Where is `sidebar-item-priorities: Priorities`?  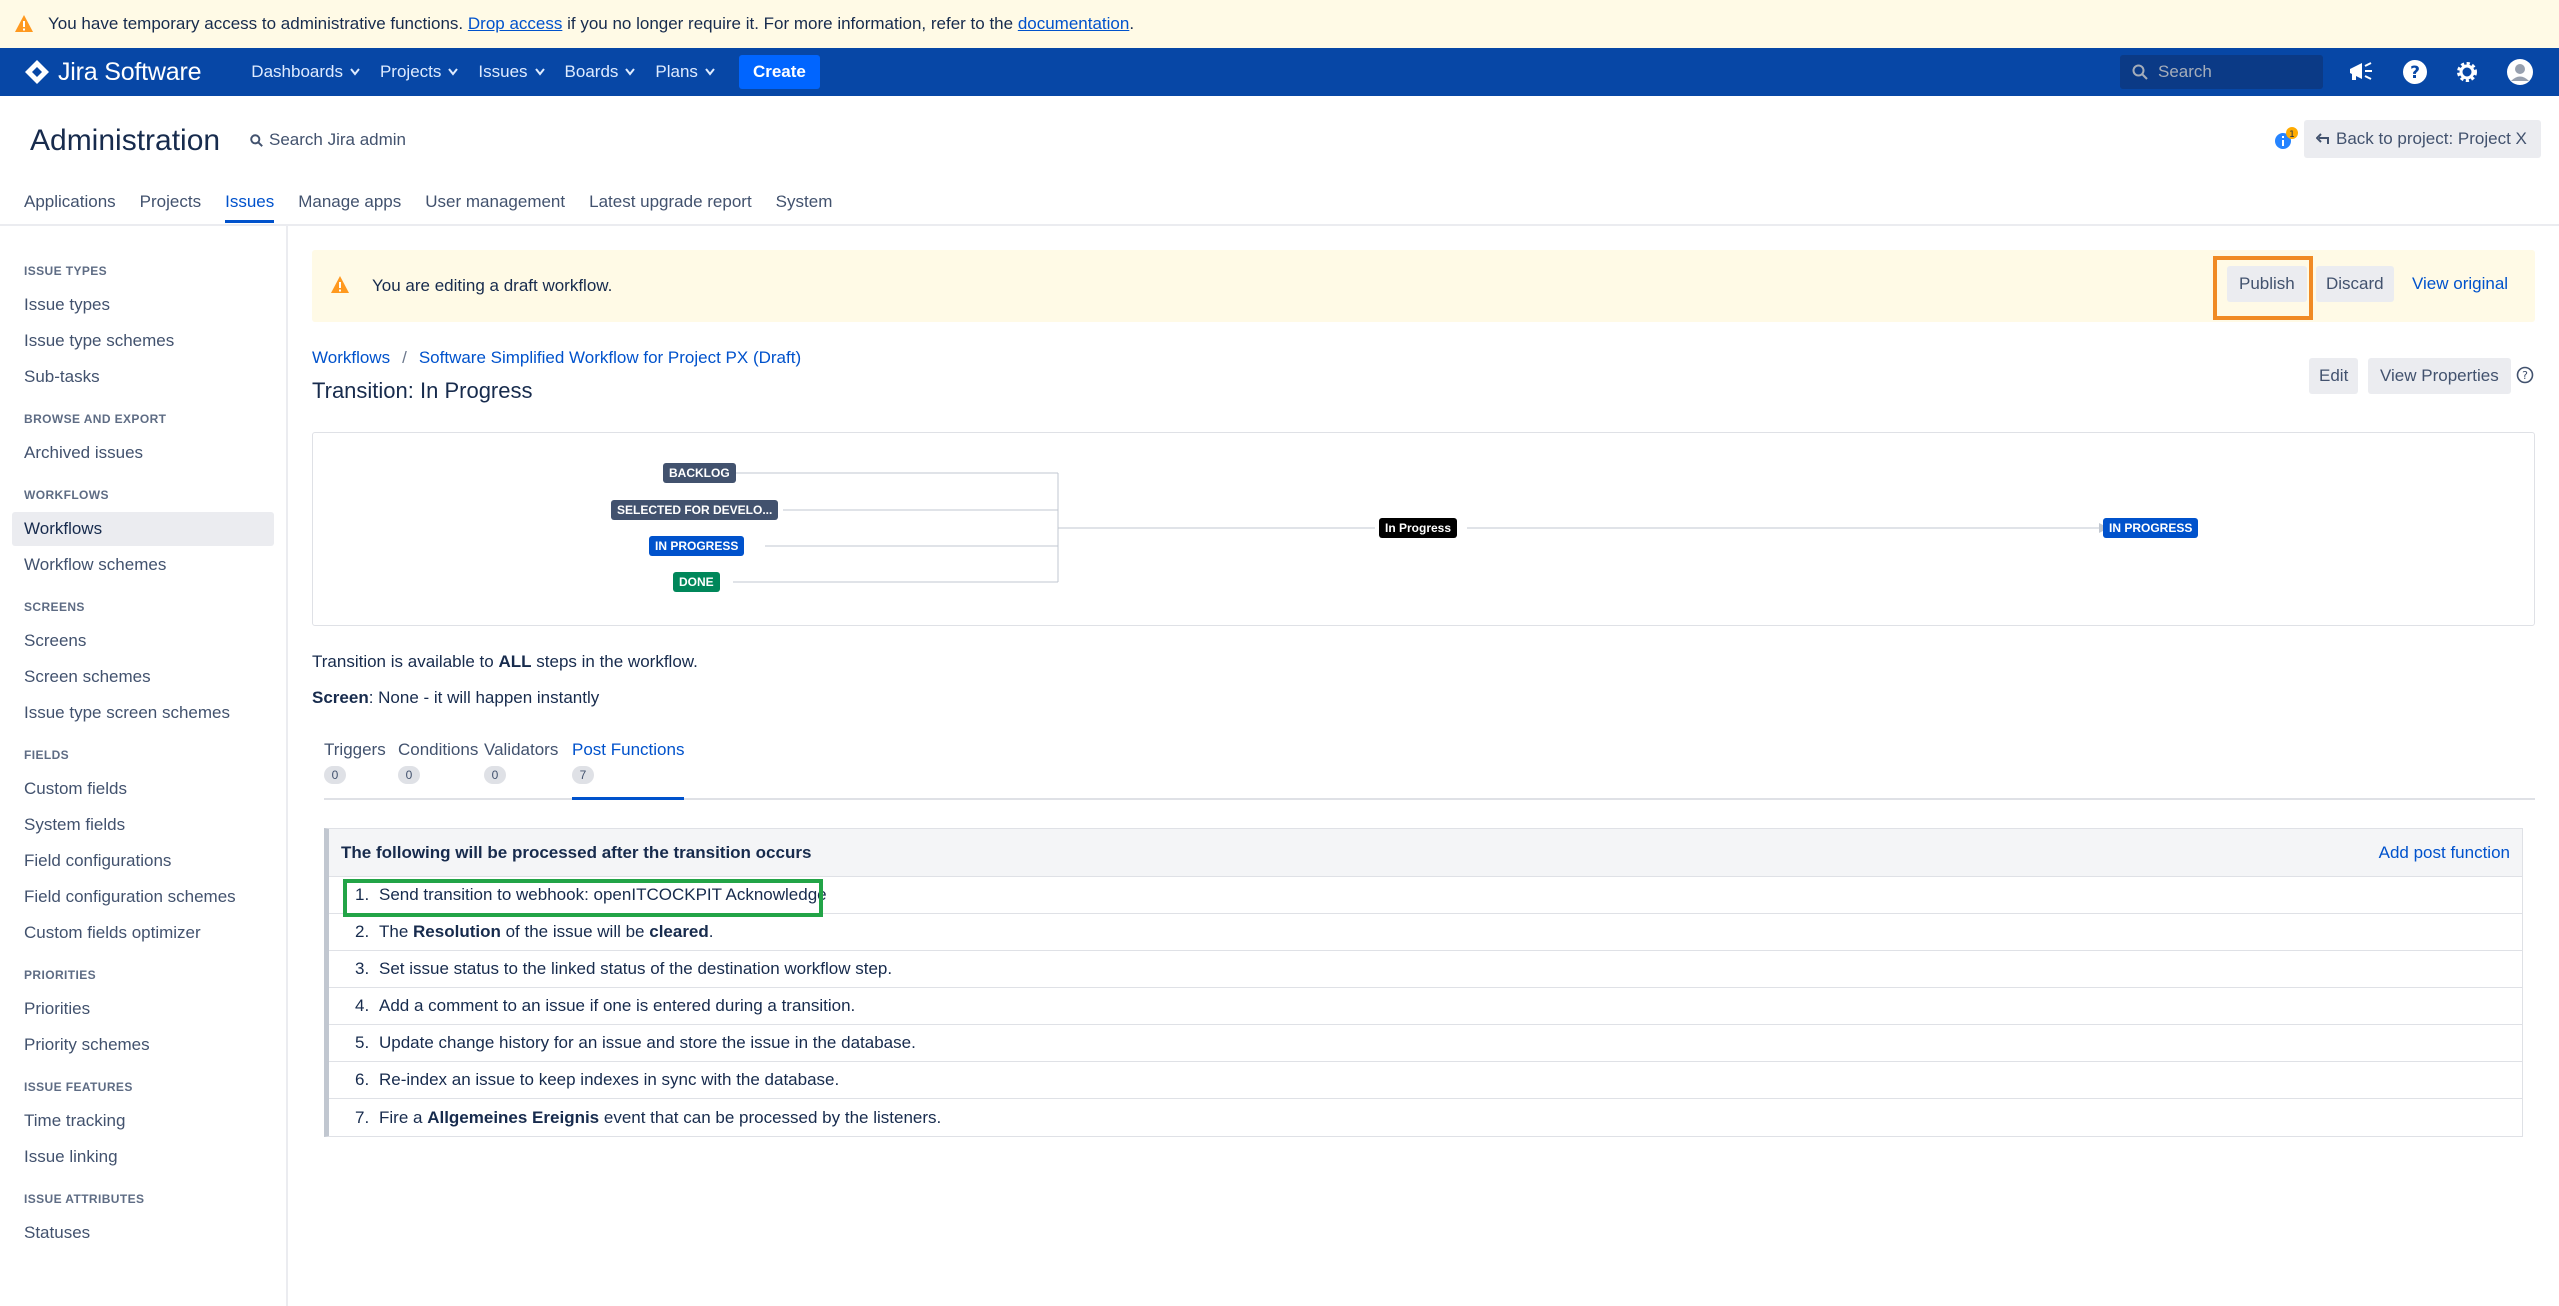
sidebar-item-priorities: Priorities is located at coordinates (143, 1009).